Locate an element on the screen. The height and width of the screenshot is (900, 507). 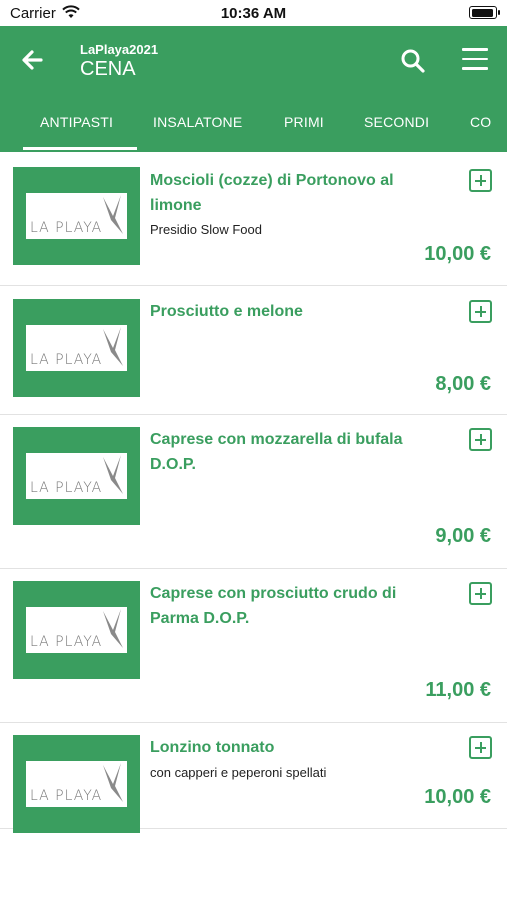
clock: 10:36 AM is located at coordinates (253, 13).